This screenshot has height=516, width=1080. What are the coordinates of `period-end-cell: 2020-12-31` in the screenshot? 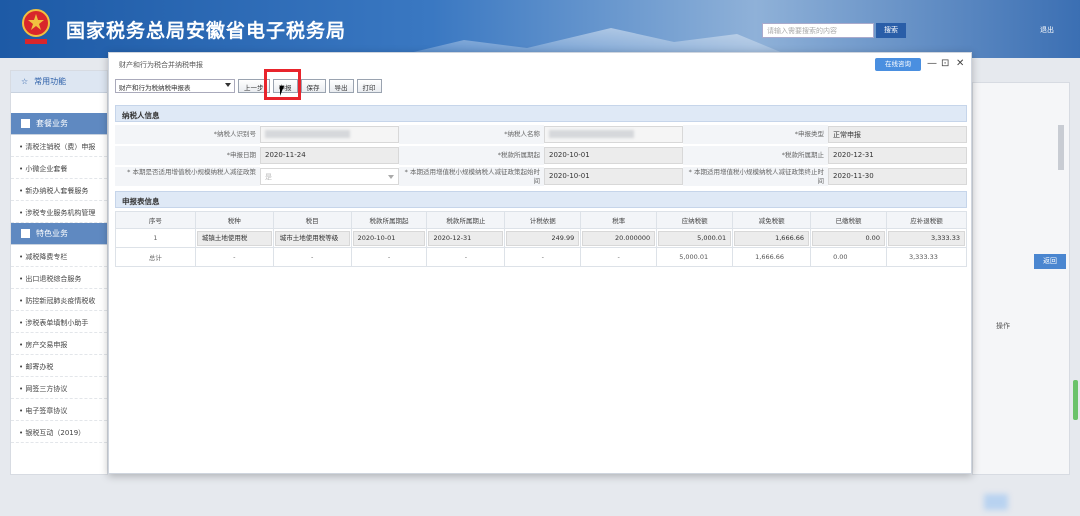 It's located at (466, 238).